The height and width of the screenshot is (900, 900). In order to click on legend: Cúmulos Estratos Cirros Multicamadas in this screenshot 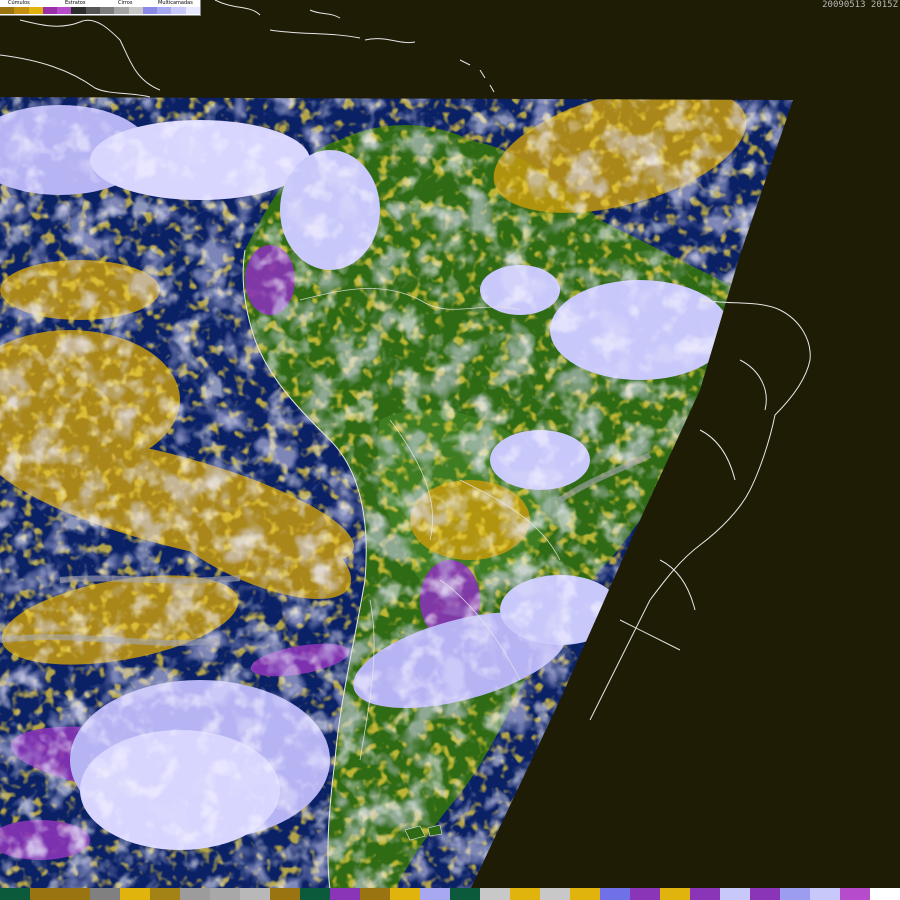, I will do `click(100, 8)`.